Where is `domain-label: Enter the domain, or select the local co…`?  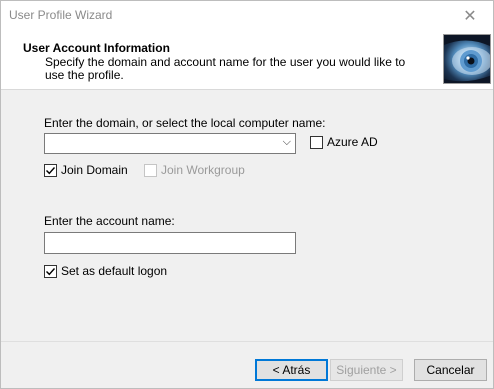 domain-label: Enter the domain, or select the local co… is located at coordinates (185, 123).